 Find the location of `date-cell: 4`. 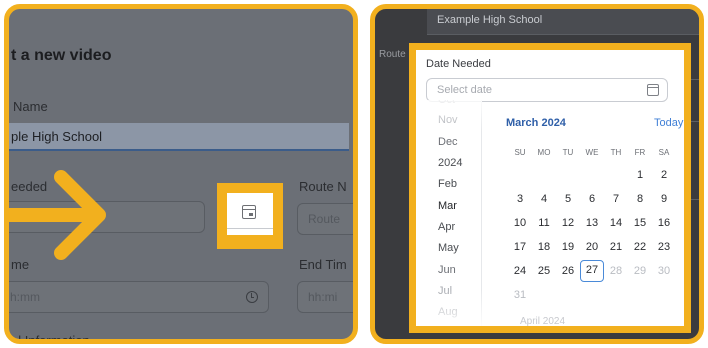

date-cell: 4 is located at coordinates (544, 199).